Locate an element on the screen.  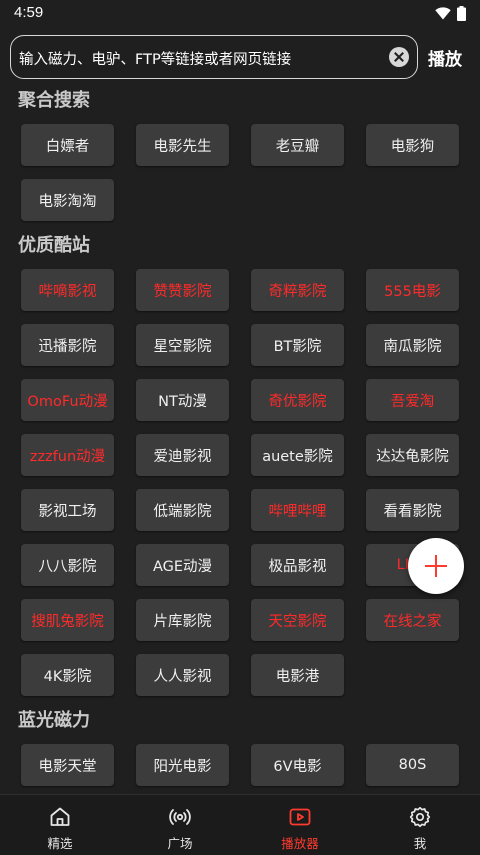
site-chip: 影视工场 is located at coordinates (67, 510).